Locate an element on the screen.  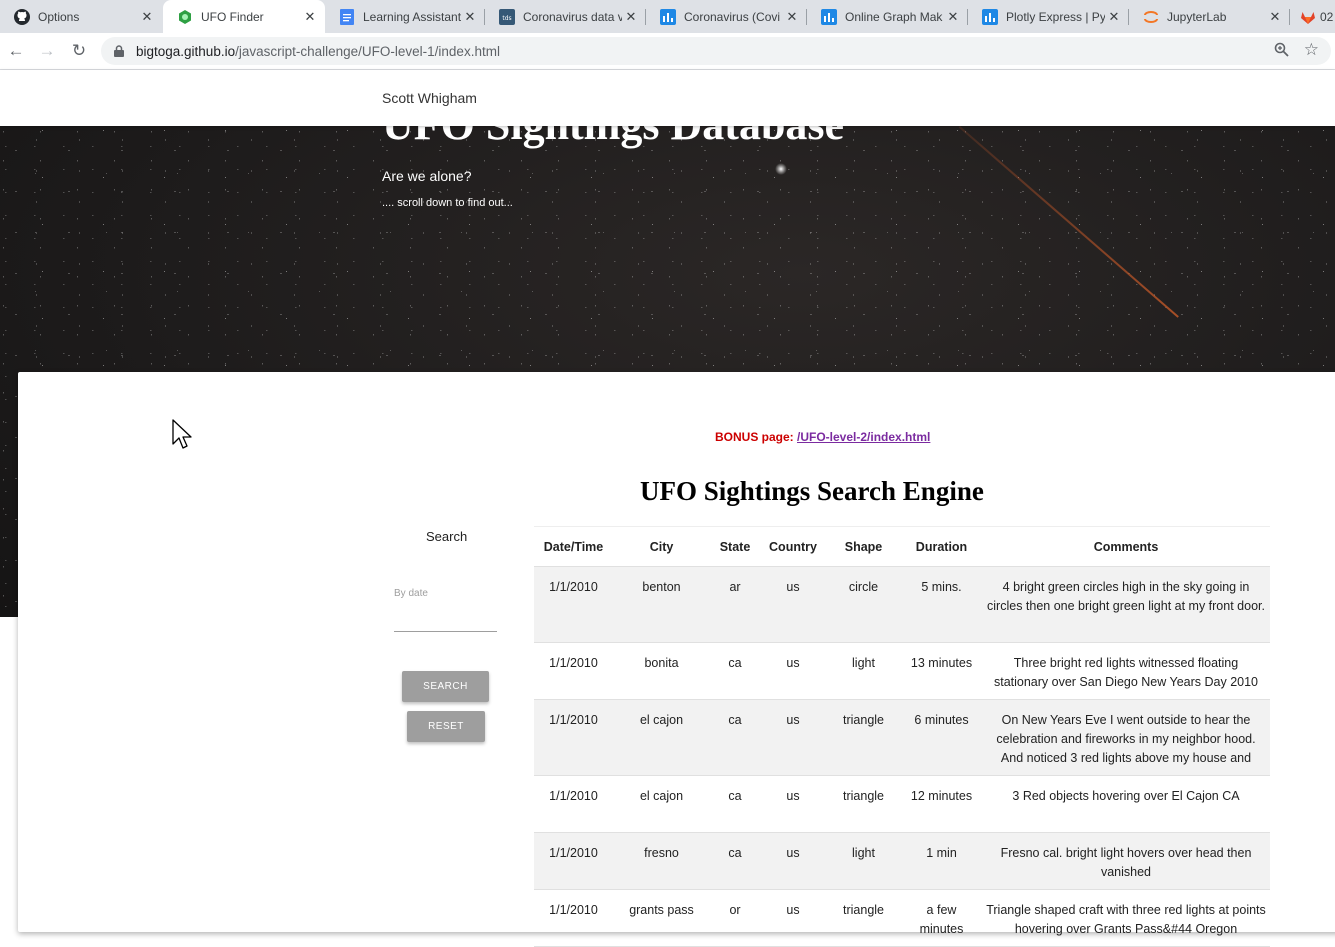
zoom-icon is located at coordinates (1281, 51).